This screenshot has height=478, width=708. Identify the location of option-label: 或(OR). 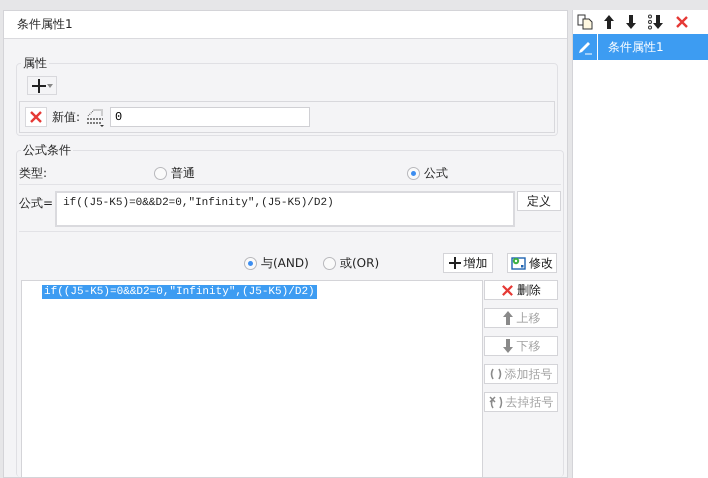
(360, 263).